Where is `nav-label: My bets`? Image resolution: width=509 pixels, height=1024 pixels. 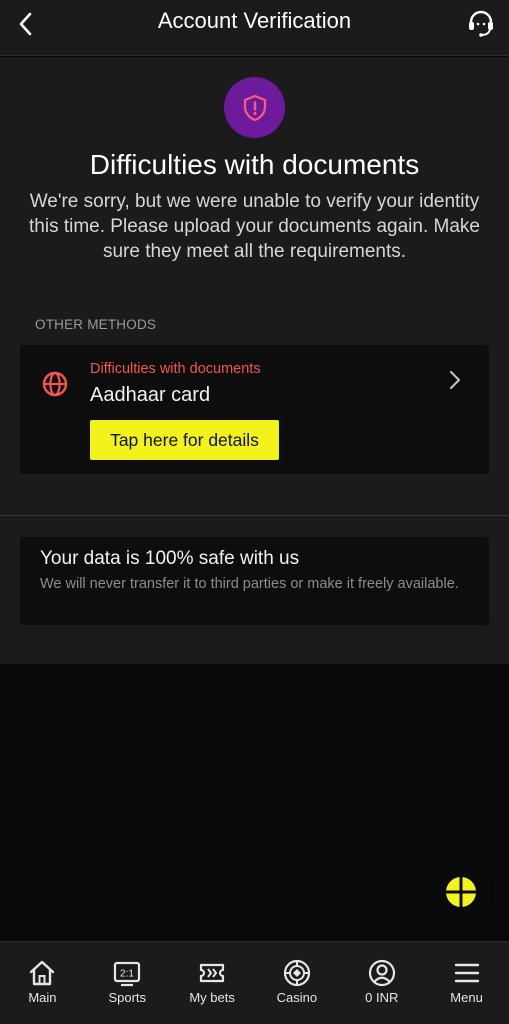
nav-label: My bets is located at coordinates (212, 997).